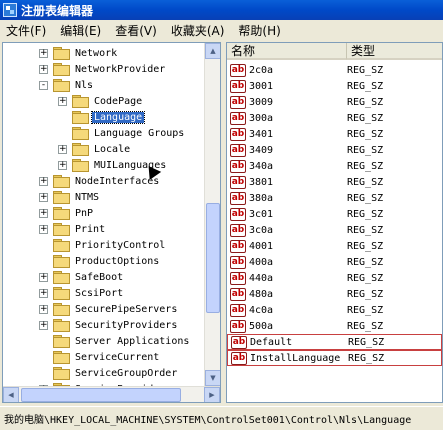 The width and height of the screenshot is (443, 430). I want to click on tree-vertical-scrollbar: ▲ ▼, so click(212, 214).